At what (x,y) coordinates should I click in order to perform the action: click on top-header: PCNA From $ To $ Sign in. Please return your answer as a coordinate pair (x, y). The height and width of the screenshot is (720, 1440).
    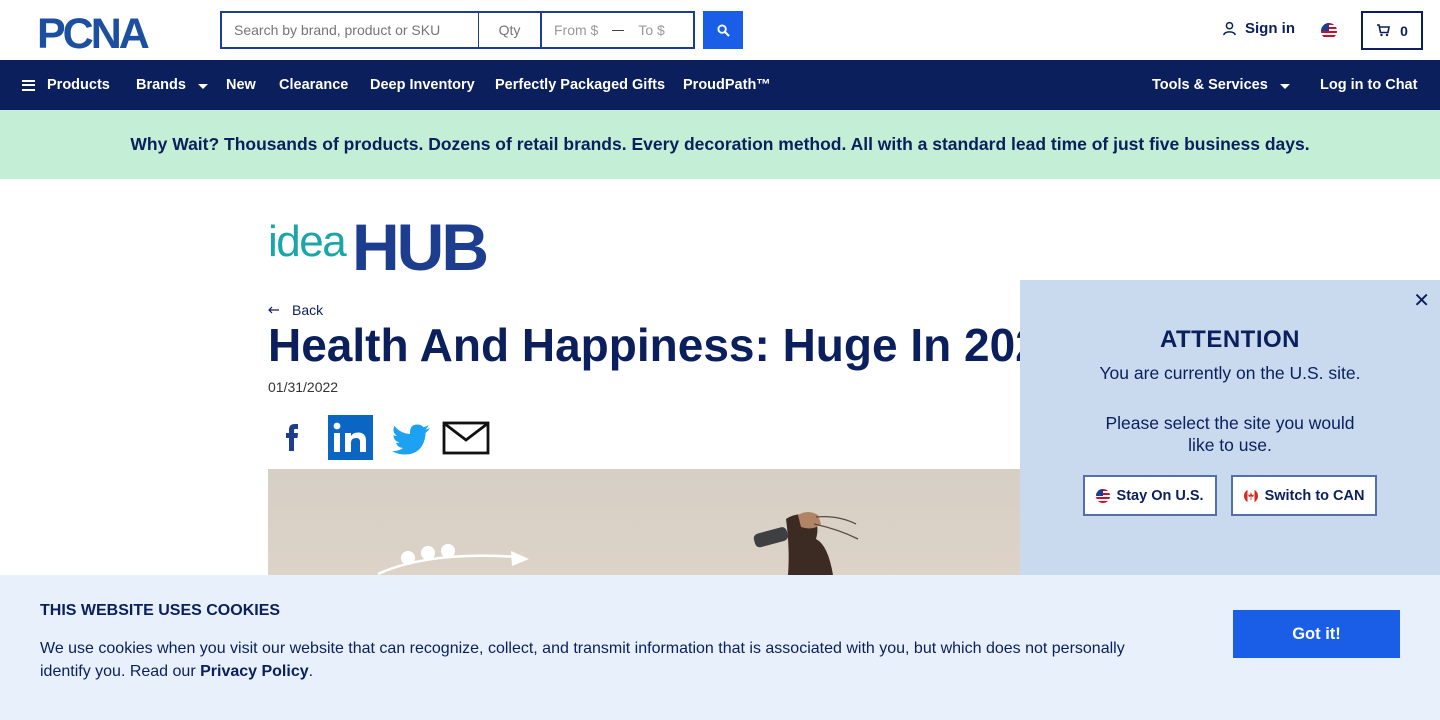
    Looking at the image, I should click on (720, 30).